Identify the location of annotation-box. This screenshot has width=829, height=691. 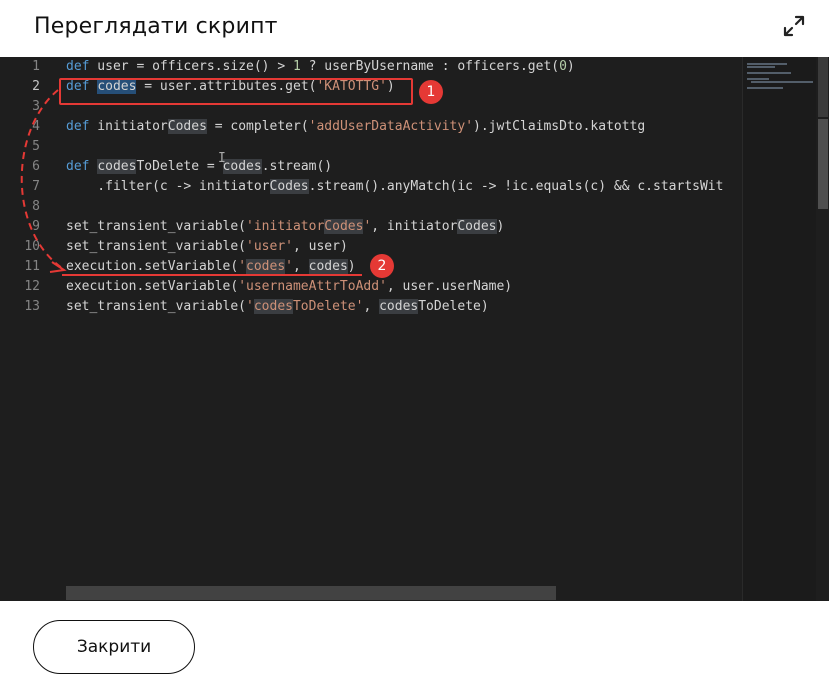
(236, 91).